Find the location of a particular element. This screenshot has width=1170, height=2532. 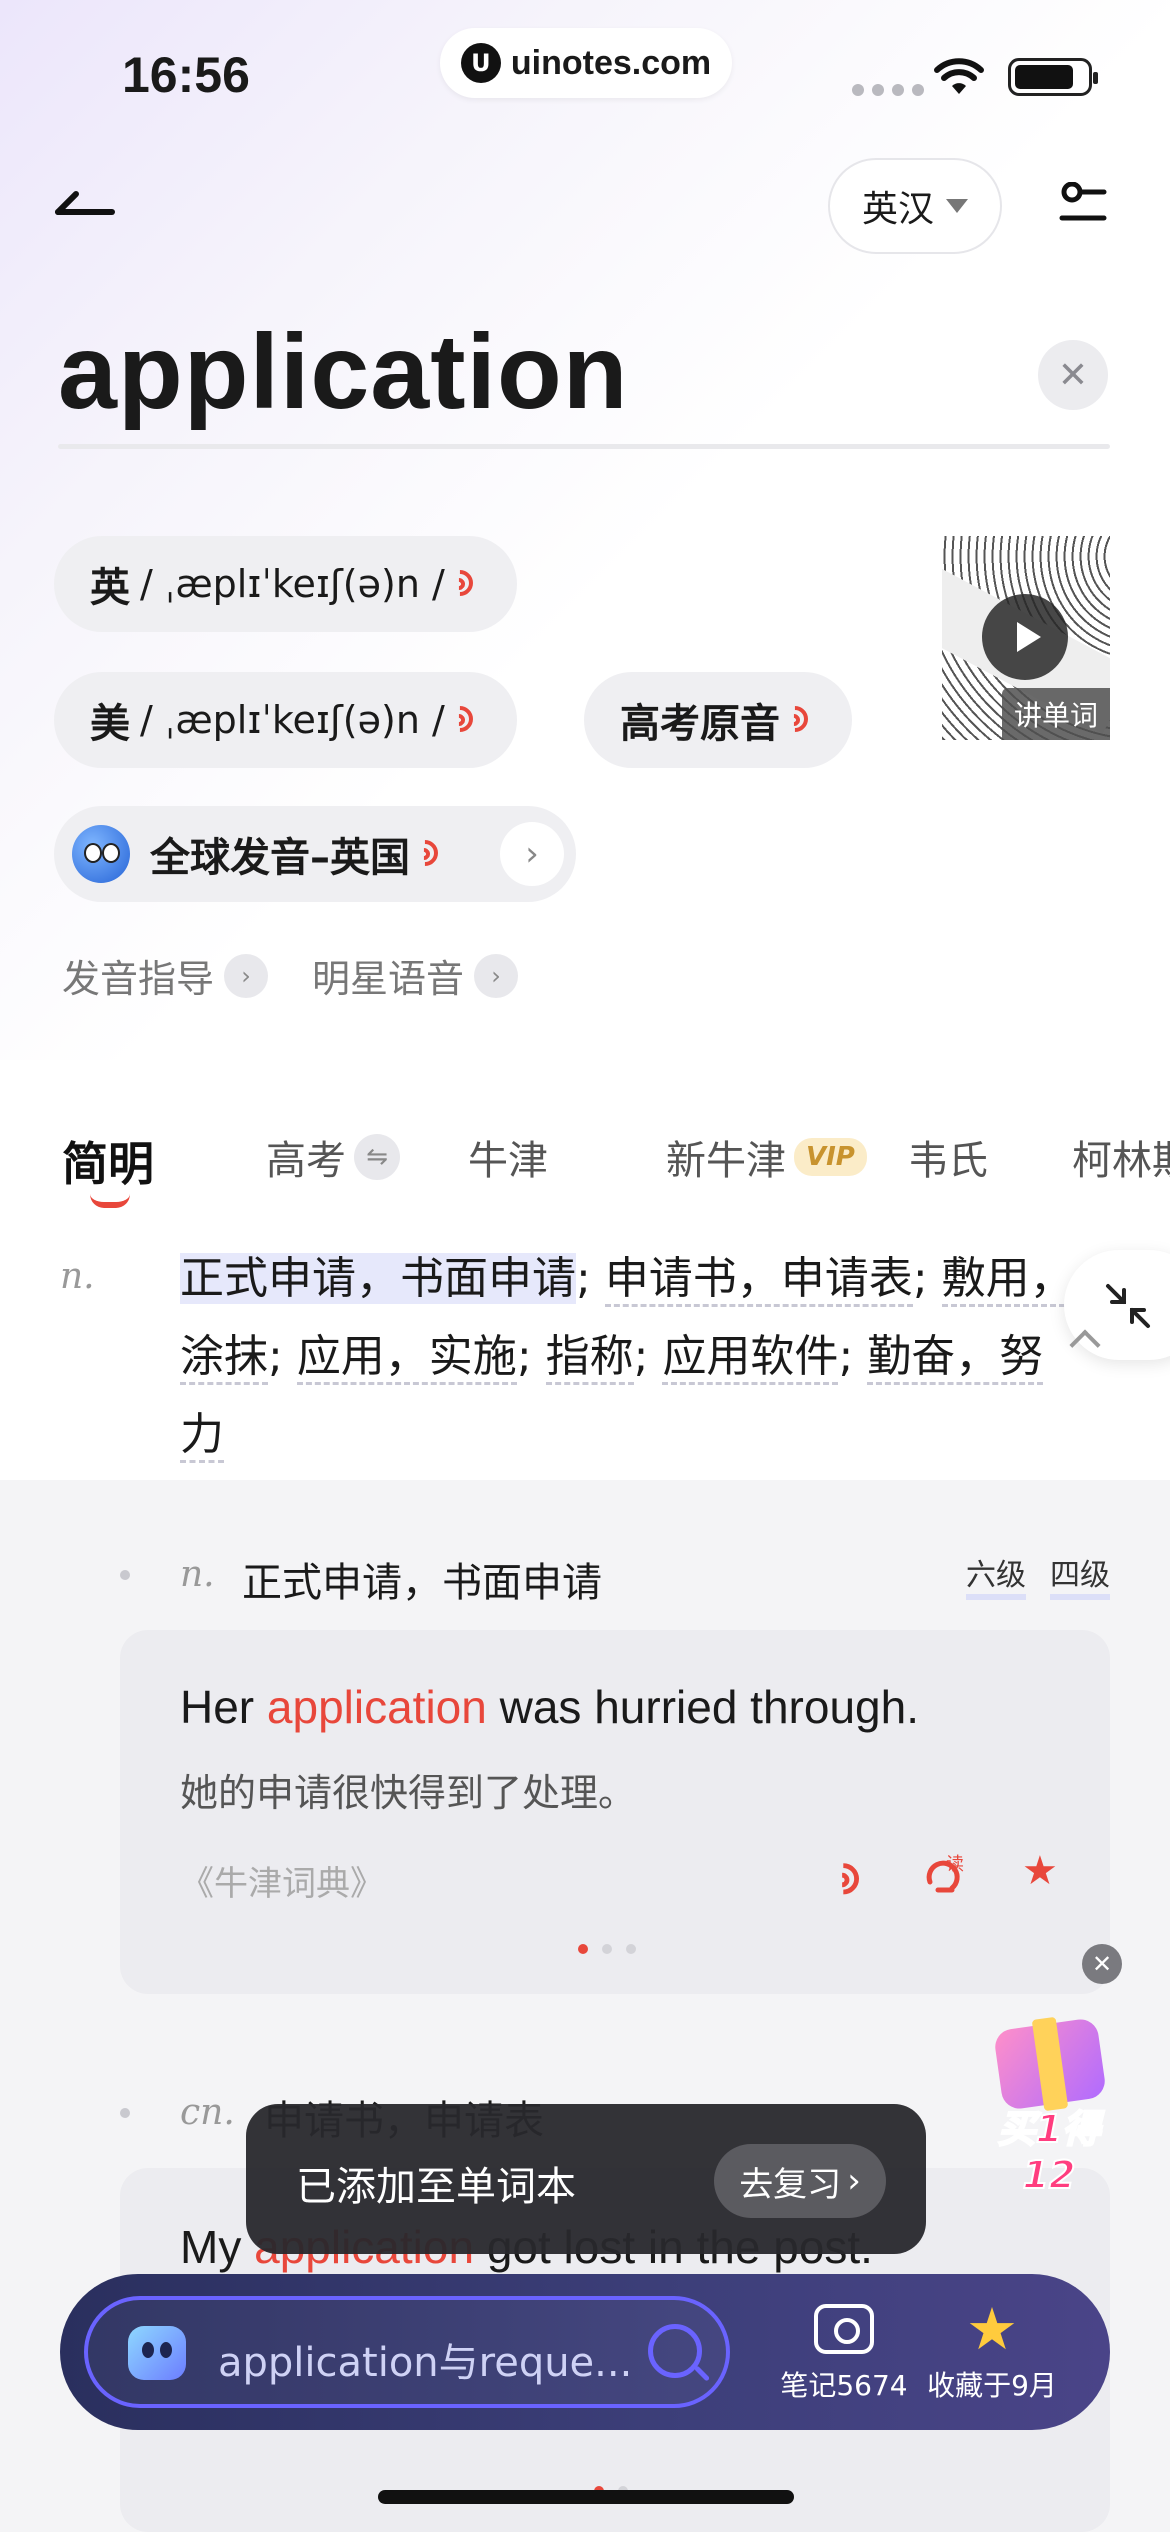

favorites-button: ★ 收藏于9月 is located at coordinates (992, 2349).